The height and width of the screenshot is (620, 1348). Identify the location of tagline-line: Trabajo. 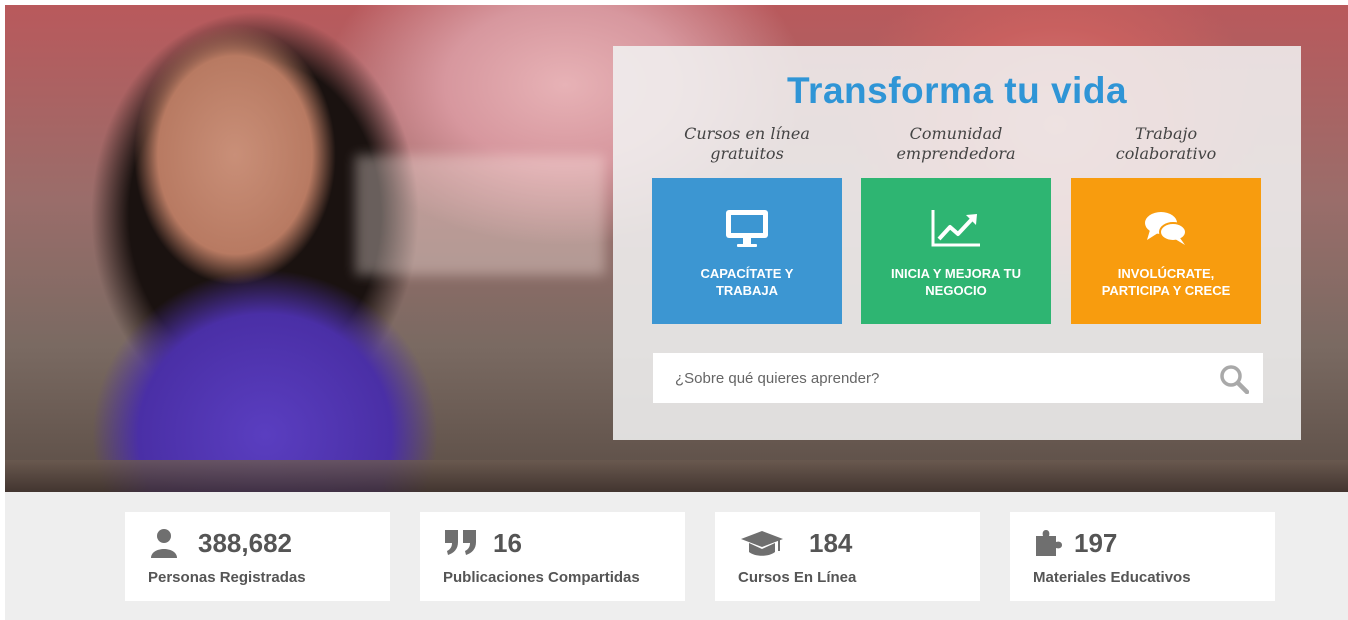
(1166, 133).